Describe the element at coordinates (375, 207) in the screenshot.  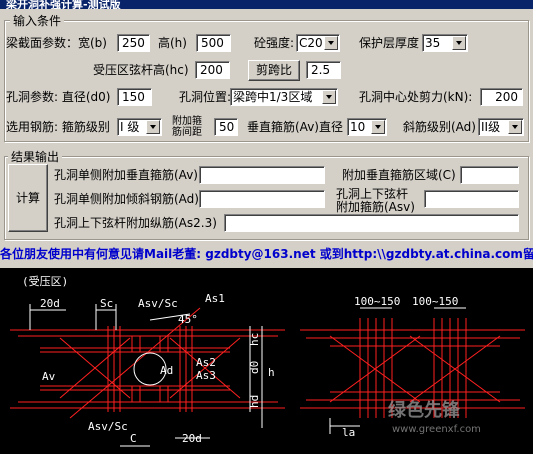
I see `asv-label-2: 附加箍筋(Asv)` at that location.